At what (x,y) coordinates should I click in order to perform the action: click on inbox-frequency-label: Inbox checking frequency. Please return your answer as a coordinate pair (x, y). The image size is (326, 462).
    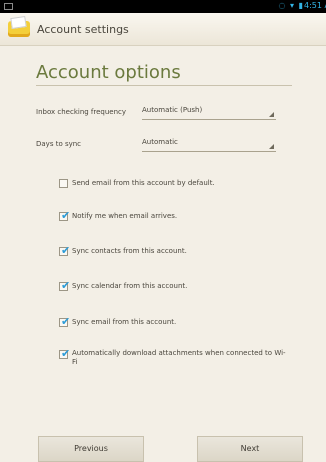
    Looking at the image, I should click on (81, 112).